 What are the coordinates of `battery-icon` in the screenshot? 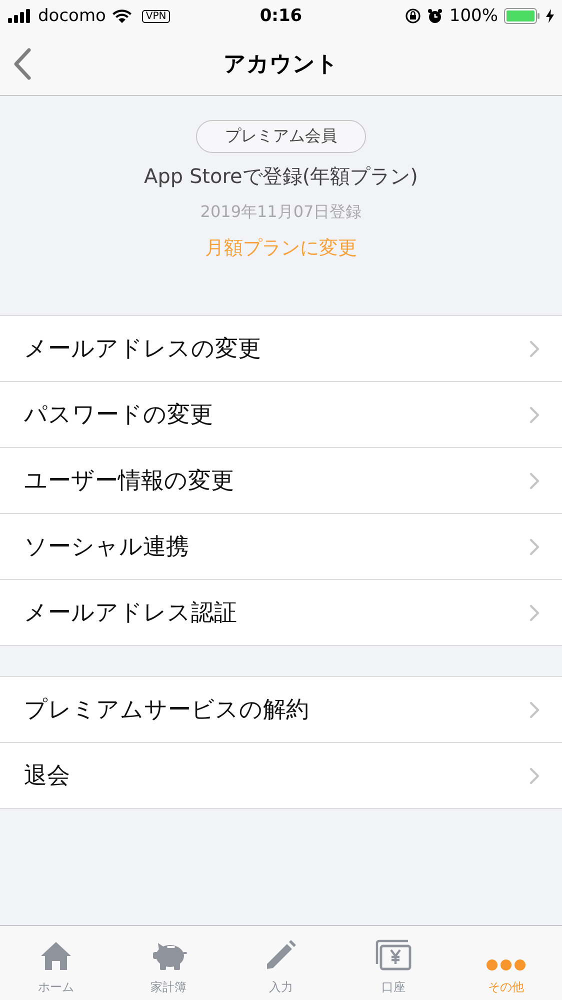 It's located at (522, 16).